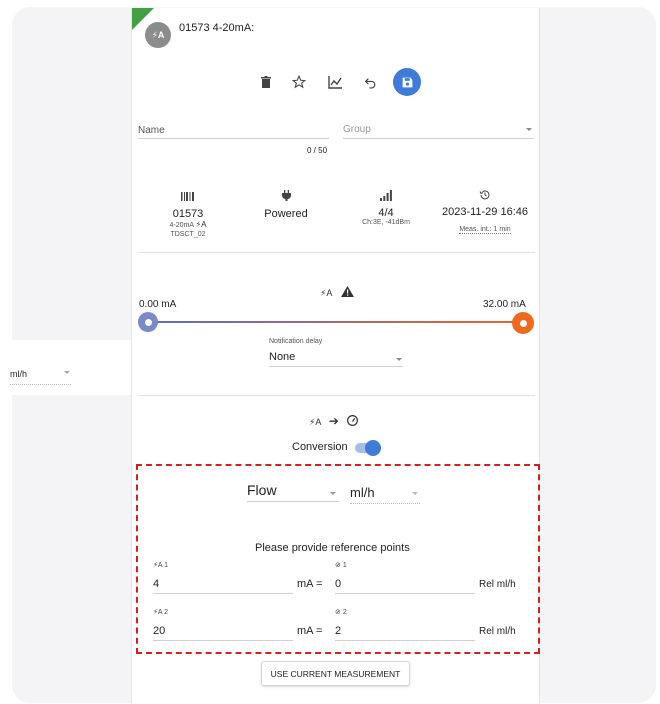  I want to click on trash-icon, so click(266, 82).